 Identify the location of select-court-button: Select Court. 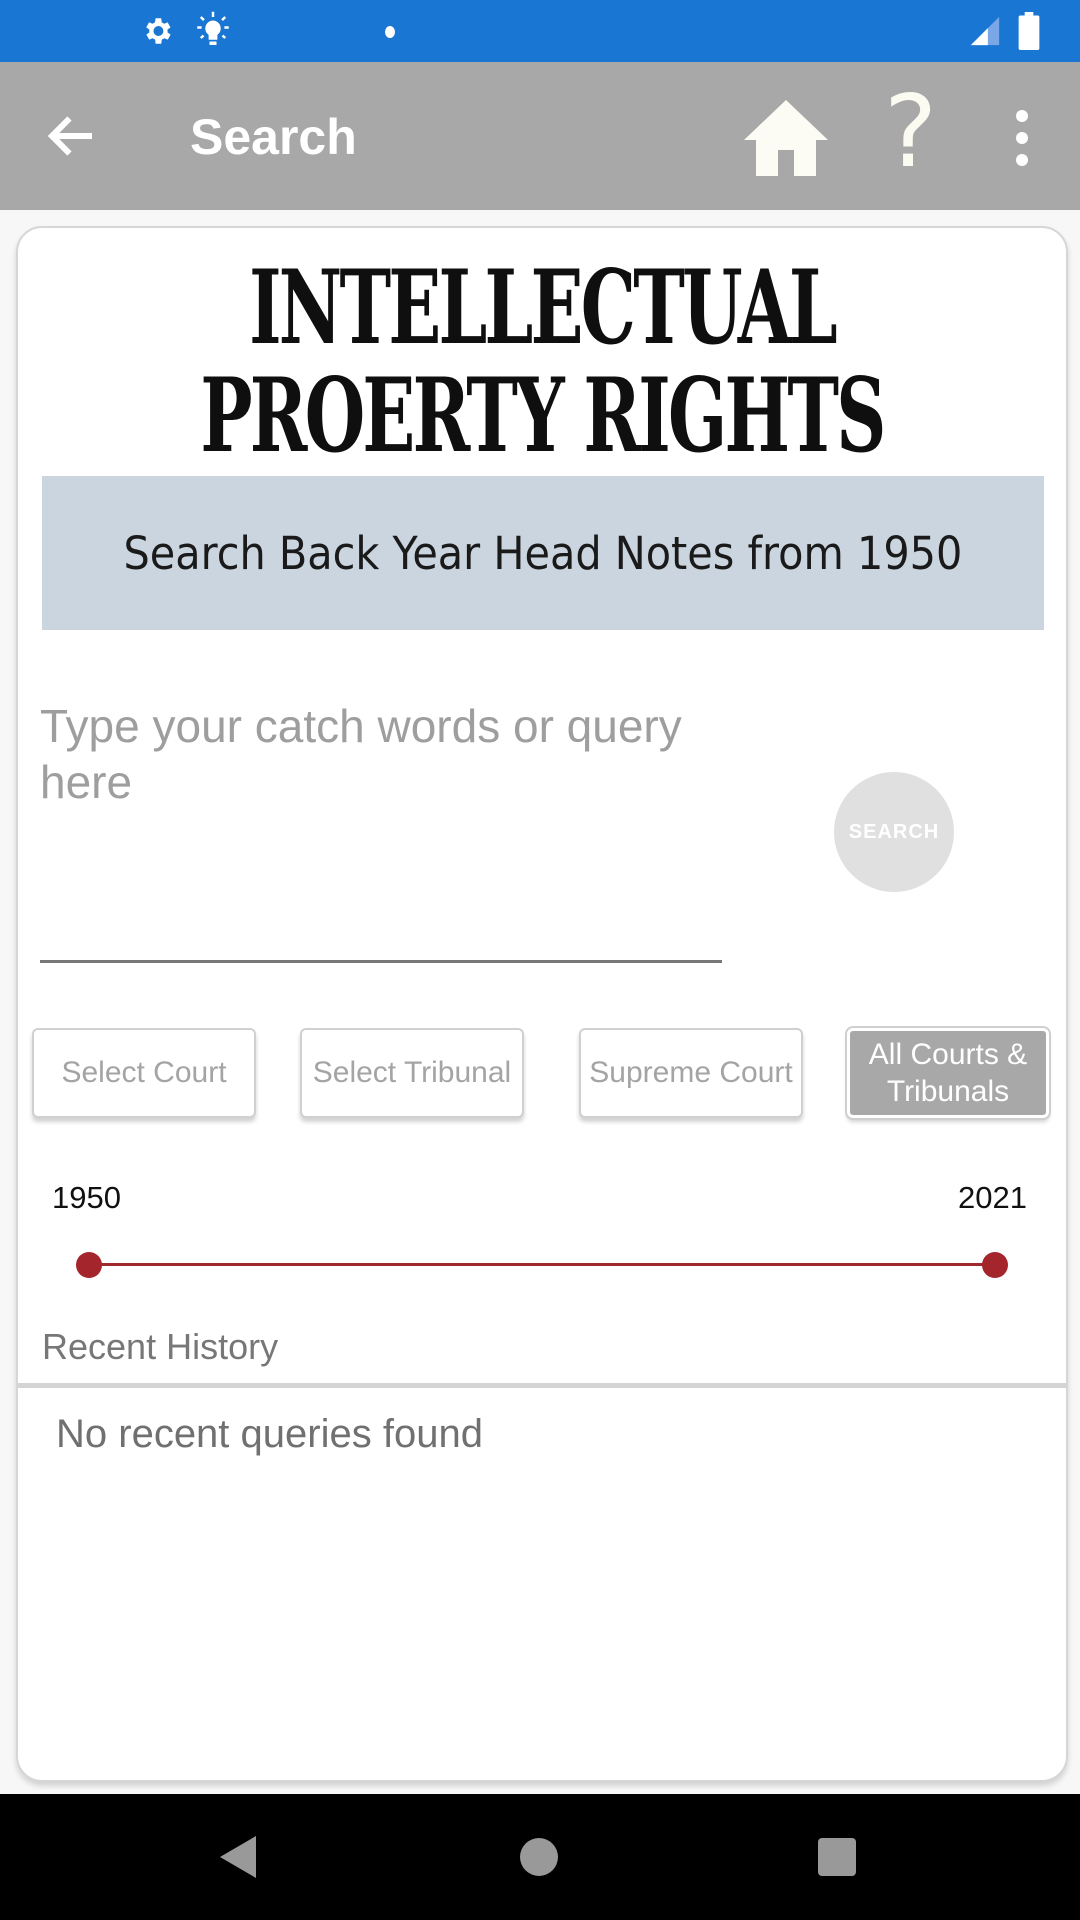
(144, 1073).